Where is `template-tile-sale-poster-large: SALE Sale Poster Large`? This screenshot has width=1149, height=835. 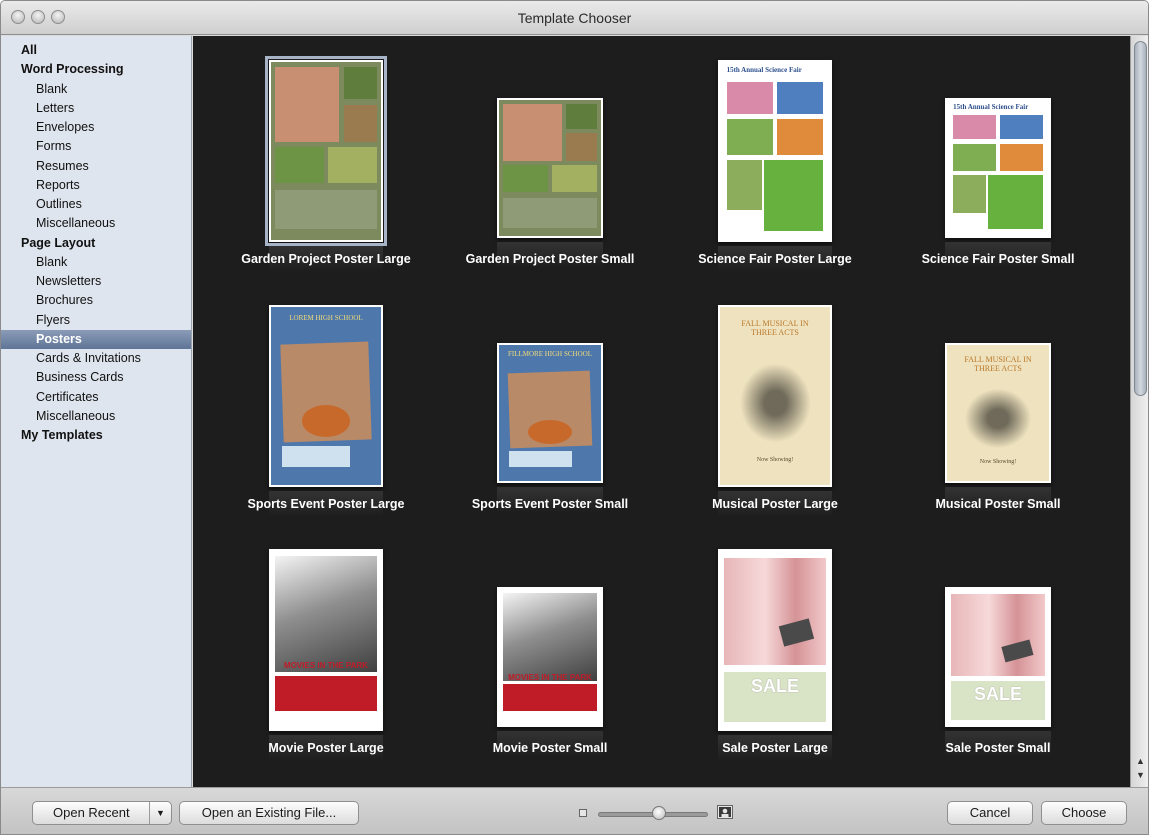
template-tile-sale-poster-large: SALE Sale Poster Large is located at coordinates (775, 666).